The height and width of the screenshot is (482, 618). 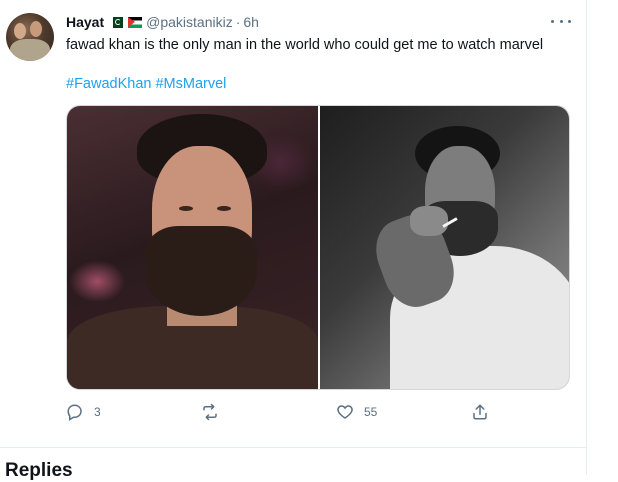 What do you see at coordinates (39, 470) in the screenshot?
I see `replies-heading: Replies` at bounding box center [39, 470].